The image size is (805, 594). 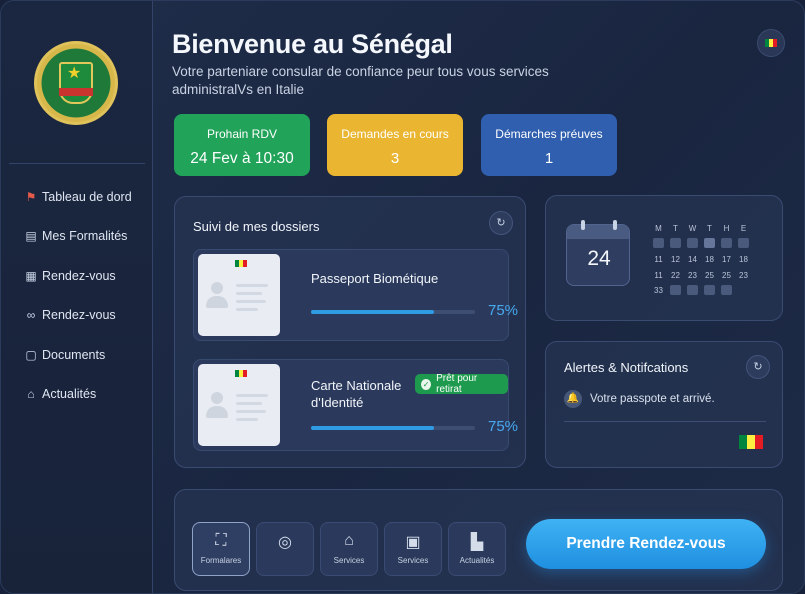 I want to click on senegal-coat-of-arms-logo: ★, so click(x=76, y=83).